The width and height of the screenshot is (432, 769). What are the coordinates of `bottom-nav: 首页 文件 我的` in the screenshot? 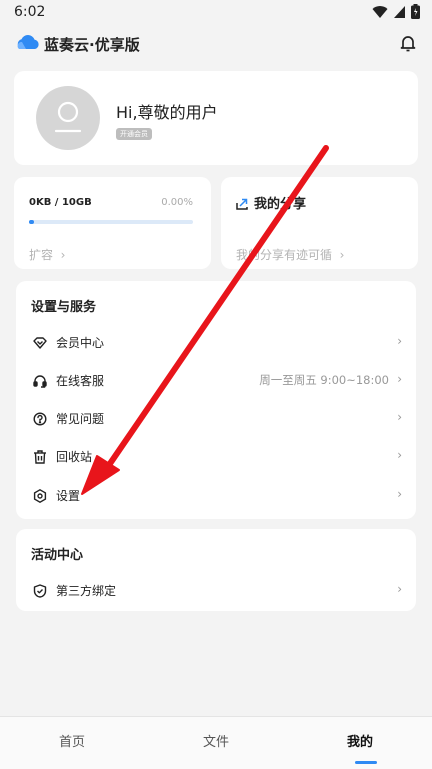 It's located at (216, 742).